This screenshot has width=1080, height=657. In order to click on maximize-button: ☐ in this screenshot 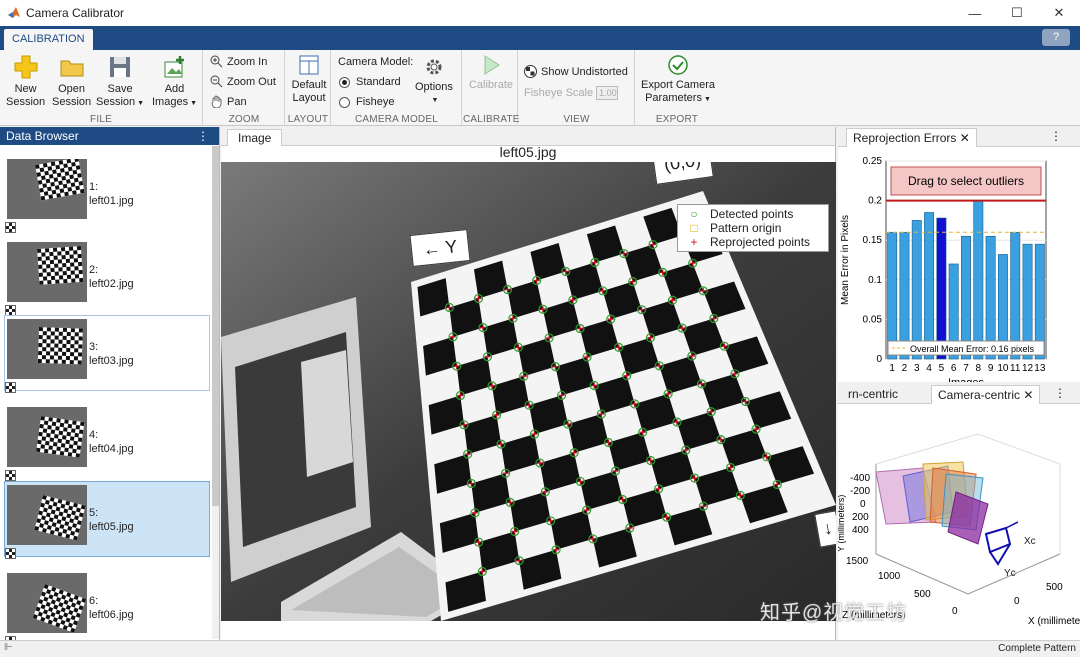, I will do `click(1017, 13)`.